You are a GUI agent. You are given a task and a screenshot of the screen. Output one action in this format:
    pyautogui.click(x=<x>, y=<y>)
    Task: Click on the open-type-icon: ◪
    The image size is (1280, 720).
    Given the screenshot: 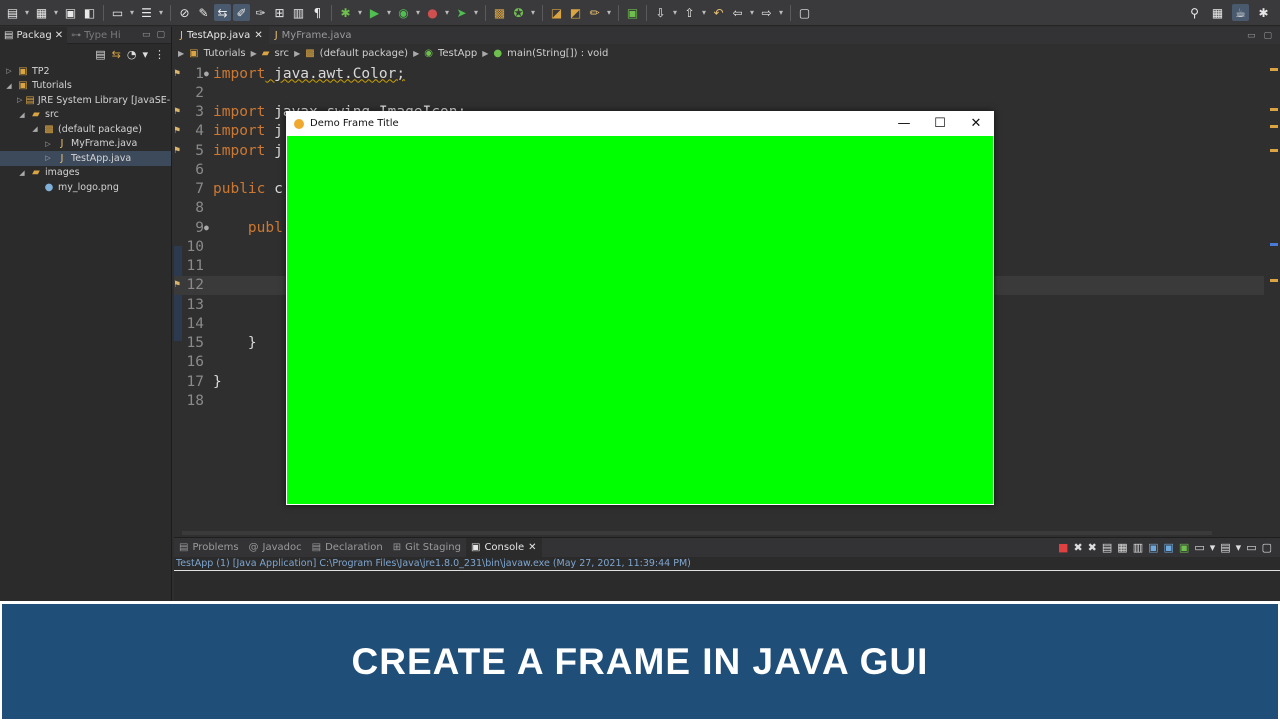 What is the action you would take?
    pyautogui.click(x=556, y=12)
    